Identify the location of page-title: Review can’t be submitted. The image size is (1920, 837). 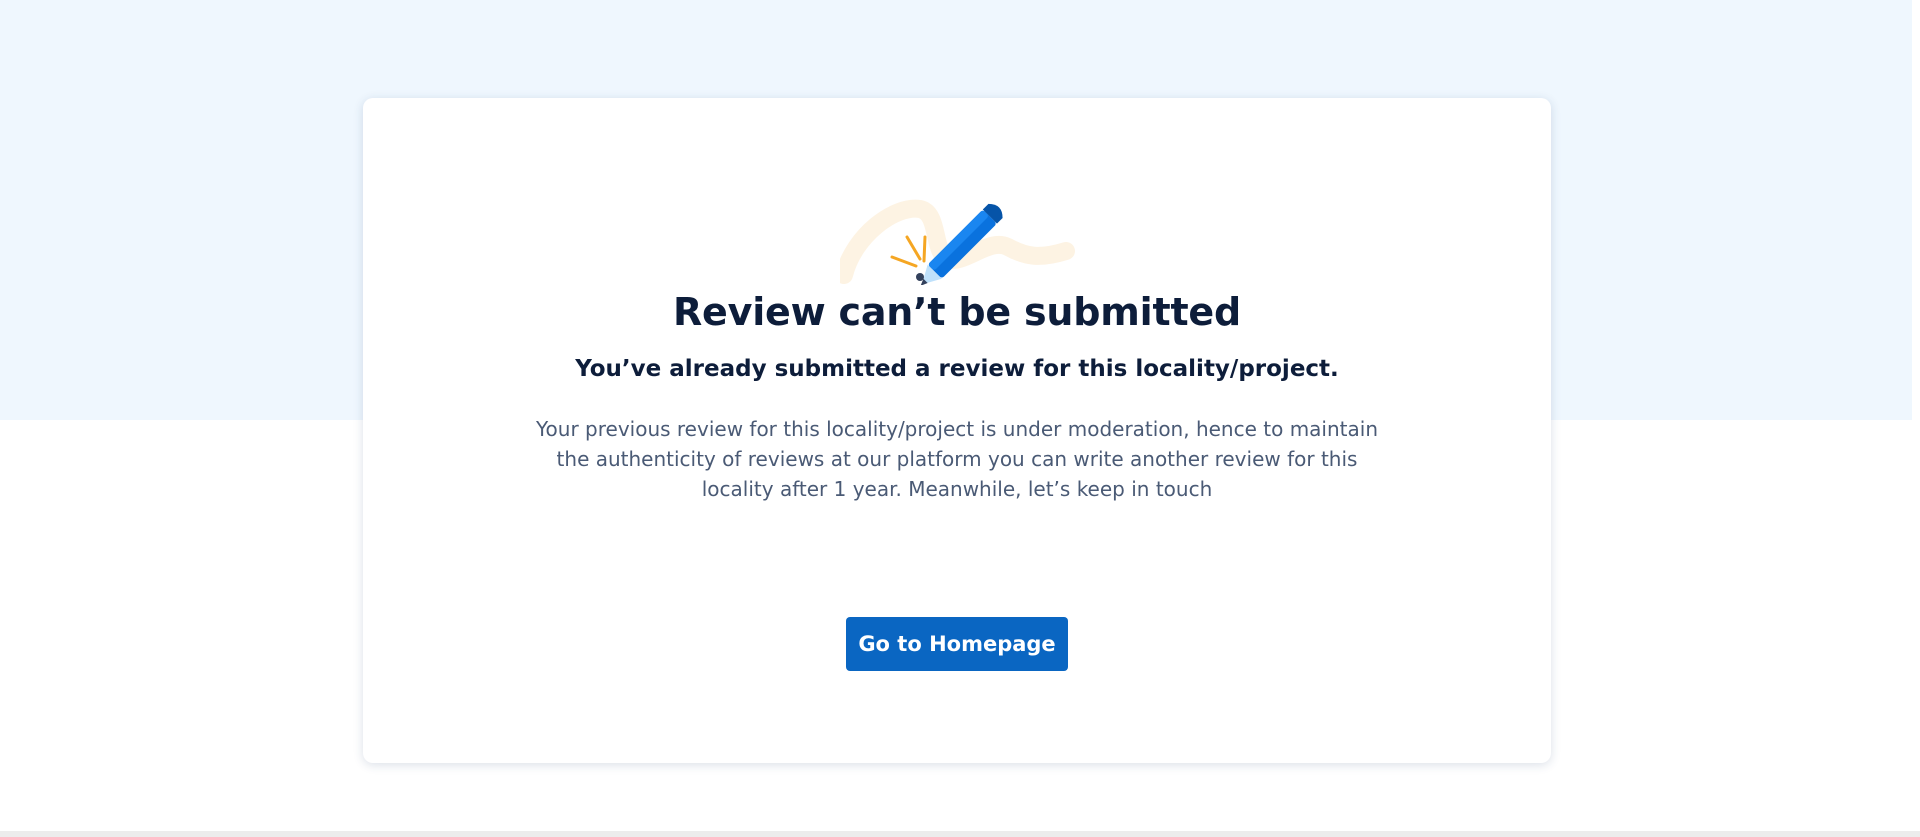
(957, 312).